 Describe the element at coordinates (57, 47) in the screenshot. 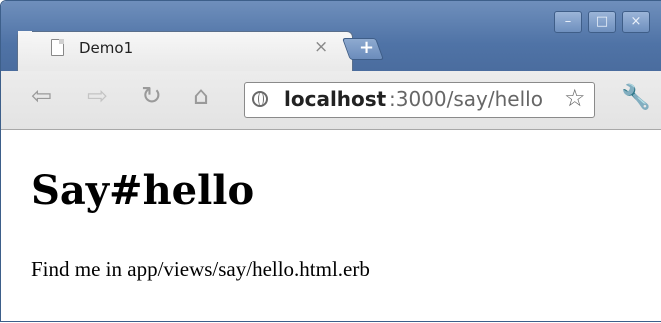

I see `page-icon` at that location.